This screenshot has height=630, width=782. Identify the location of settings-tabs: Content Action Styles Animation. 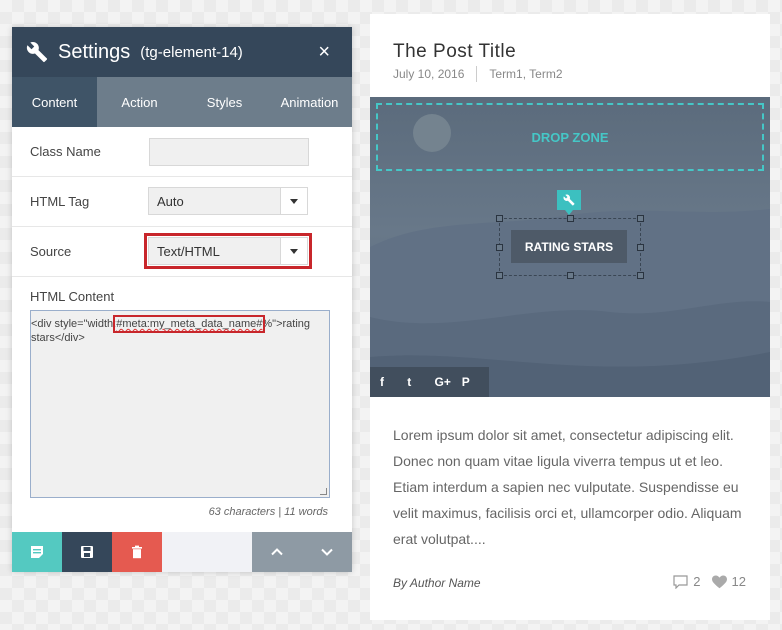
(182, 102).